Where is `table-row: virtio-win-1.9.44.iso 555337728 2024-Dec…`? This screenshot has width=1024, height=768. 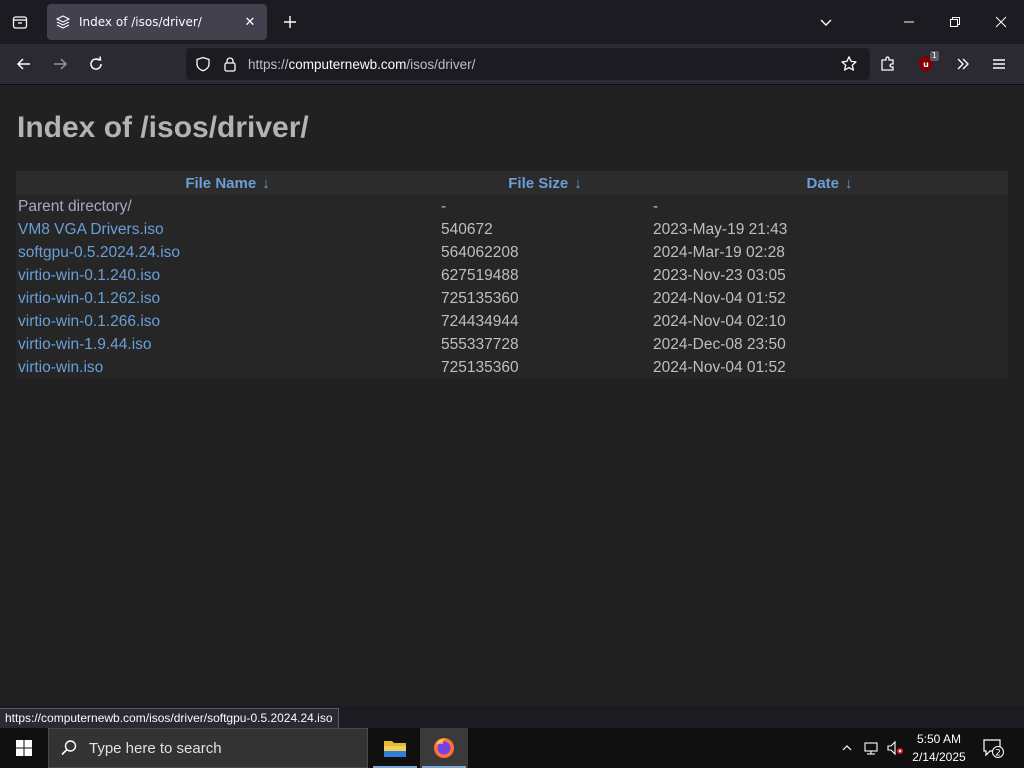
table-row: virtio-win-1.9.44.iso 555337728 2024-Dec… is located at coordinates (512, 344).